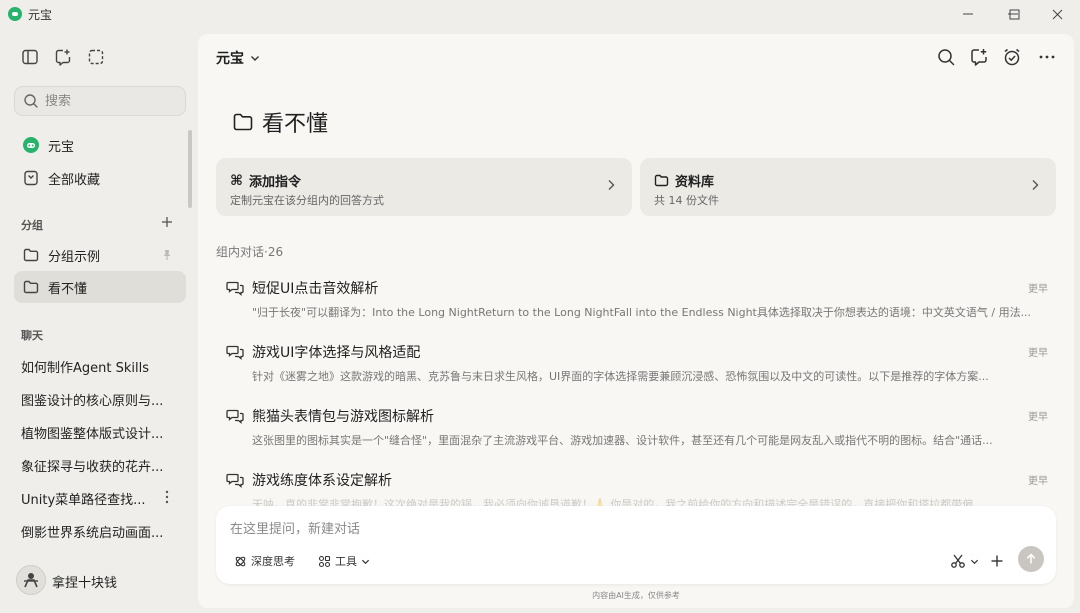 The width and height of the screenshot is (1080, 613). I want to click on avatar, so click(31, 580).